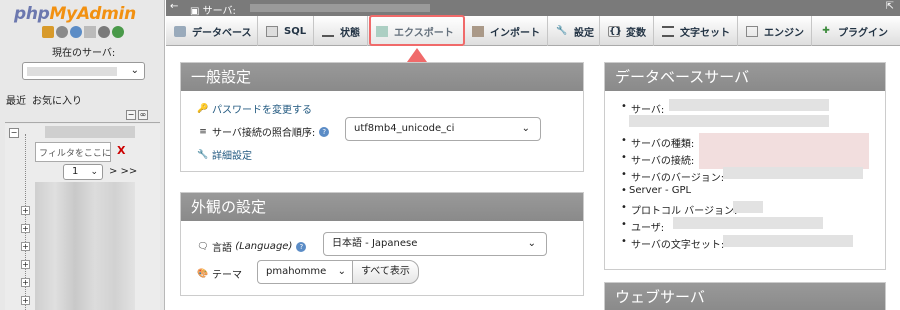  Describe the element at coordinates (262, 110) in the screenshot. I see `change-password-label: パスワードを変更する` at that location.